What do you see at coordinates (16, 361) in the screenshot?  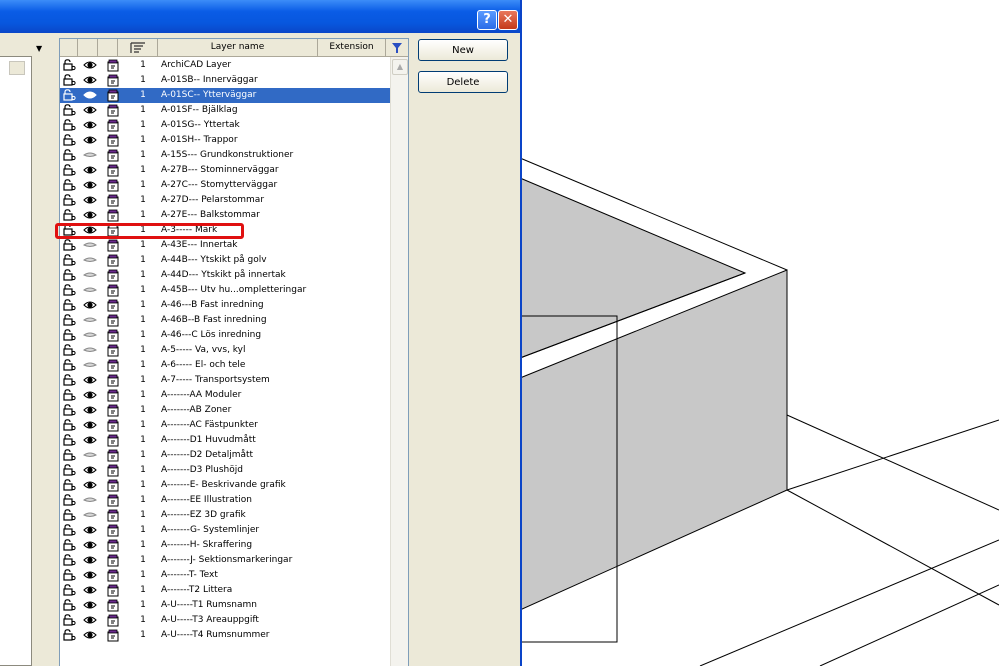 I see `layer-combination-list` at bounding box center [16, 361].